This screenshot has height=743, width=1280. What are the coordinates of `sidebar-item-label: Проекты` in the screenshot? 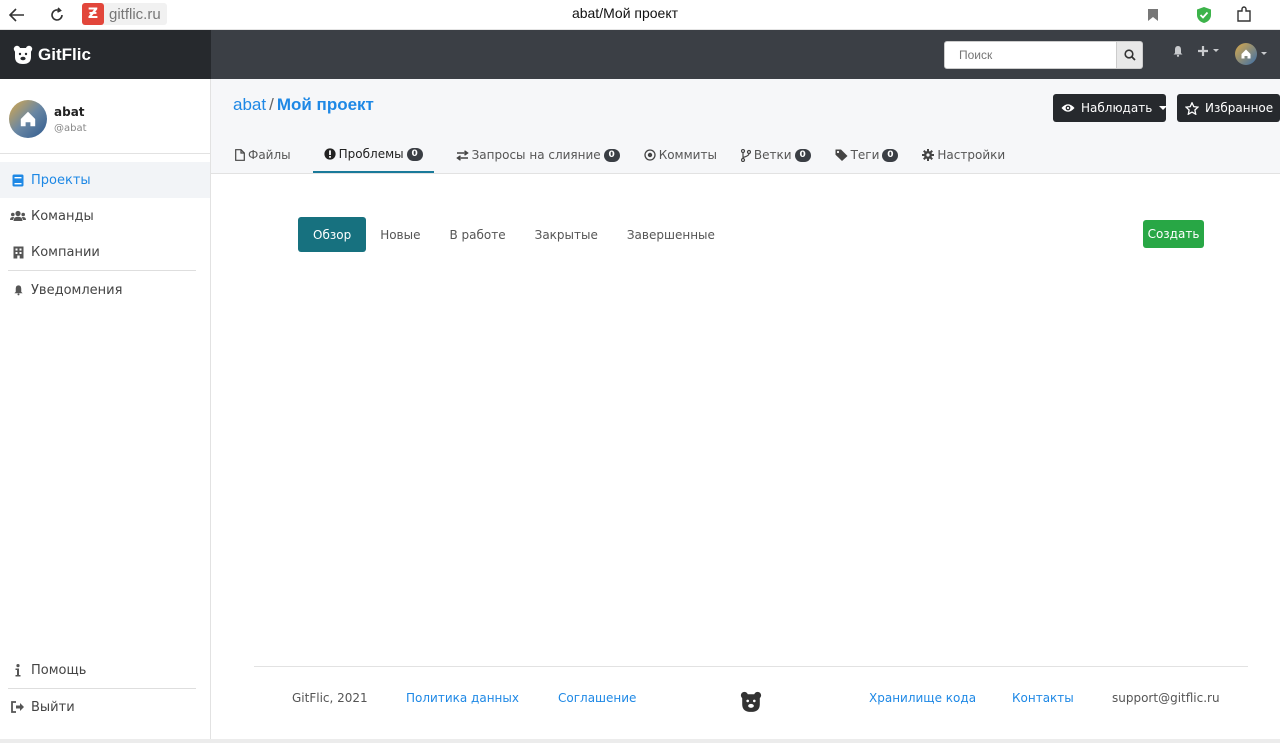 It's located at (61, 180).